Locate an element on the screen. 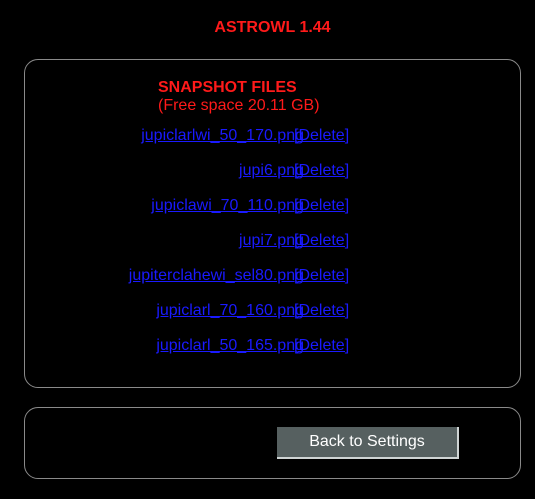 The width and height of the screenshot is (535, 499). file-link: jupiclarl_70_160.png is located at coordinates (230, 311).